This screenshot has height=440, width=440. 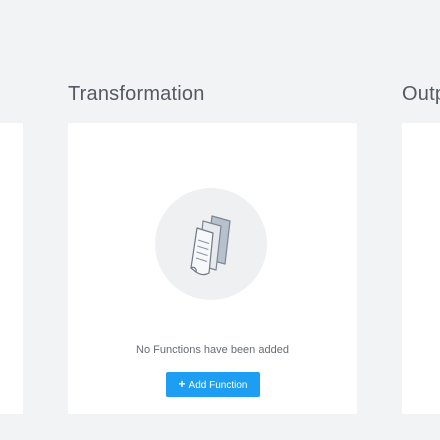 I want to click on empty-state-message: No Functions have been added, so click(x=212, y=350).